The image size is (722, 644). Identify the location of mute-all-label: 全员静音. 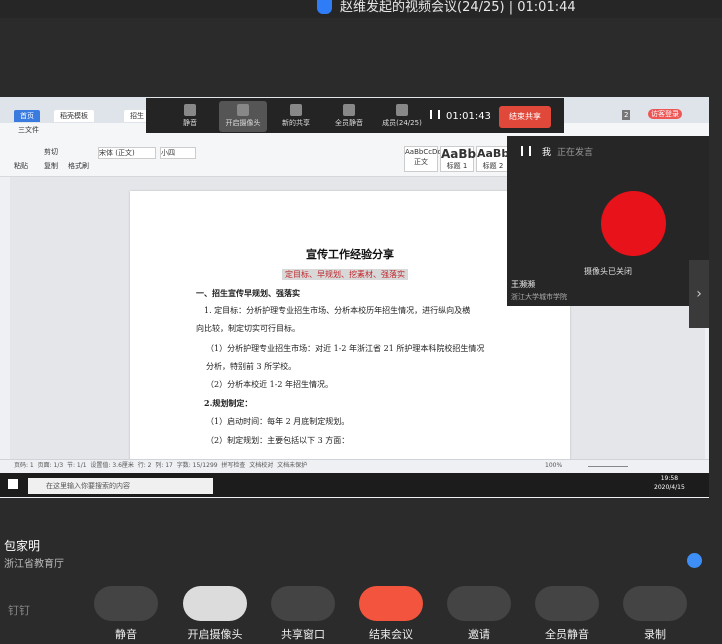
(567, 634).